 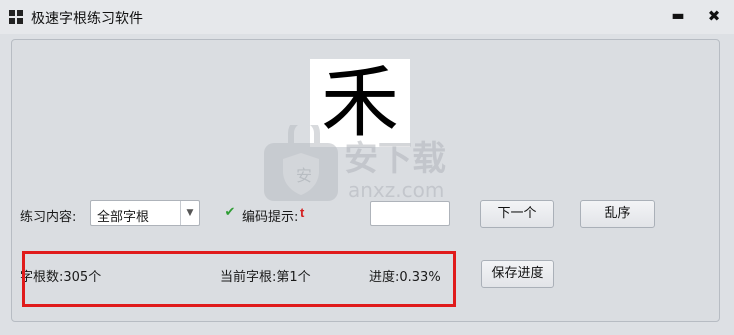 What do you see at coordinates (265, 277) in the screenshot?
I see `current-radical-text: 当前字根:第1个` at bounding box center [265, 277].